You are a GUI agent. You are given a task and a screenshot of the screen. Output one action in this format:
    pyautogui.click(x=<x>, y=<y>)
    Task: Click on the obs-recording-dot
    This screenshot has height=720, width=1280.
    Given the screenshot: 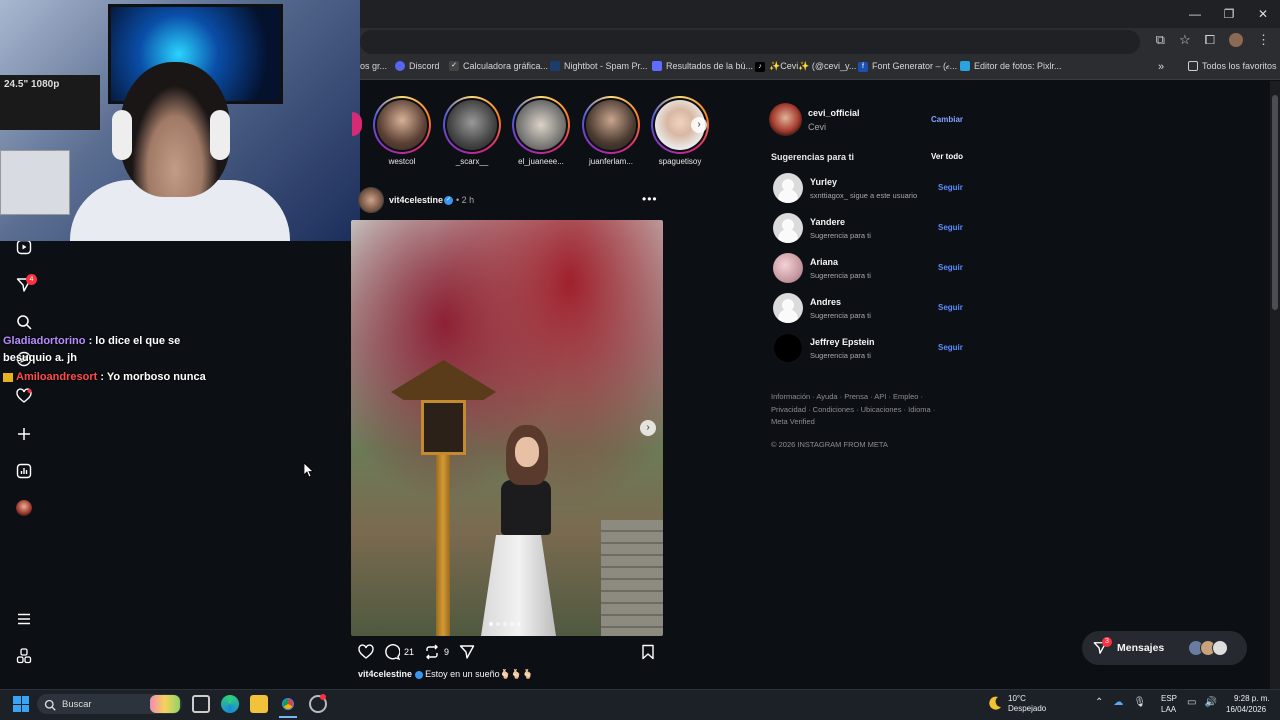 What is the action you would take?
    pyautogui.click(x=323, y=697)
    